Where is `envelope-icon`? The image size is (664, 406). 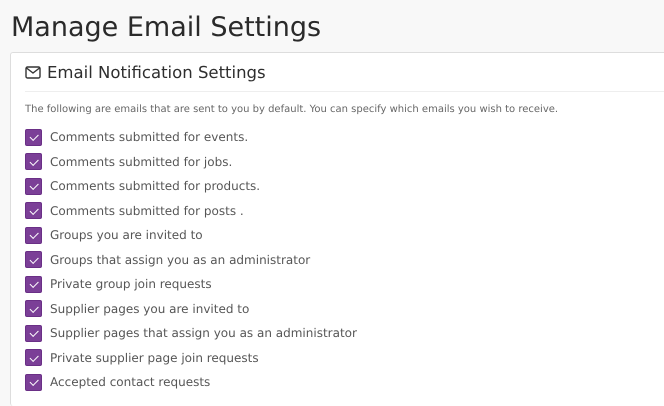
envelope-icon is located at coordinates (33, 72).